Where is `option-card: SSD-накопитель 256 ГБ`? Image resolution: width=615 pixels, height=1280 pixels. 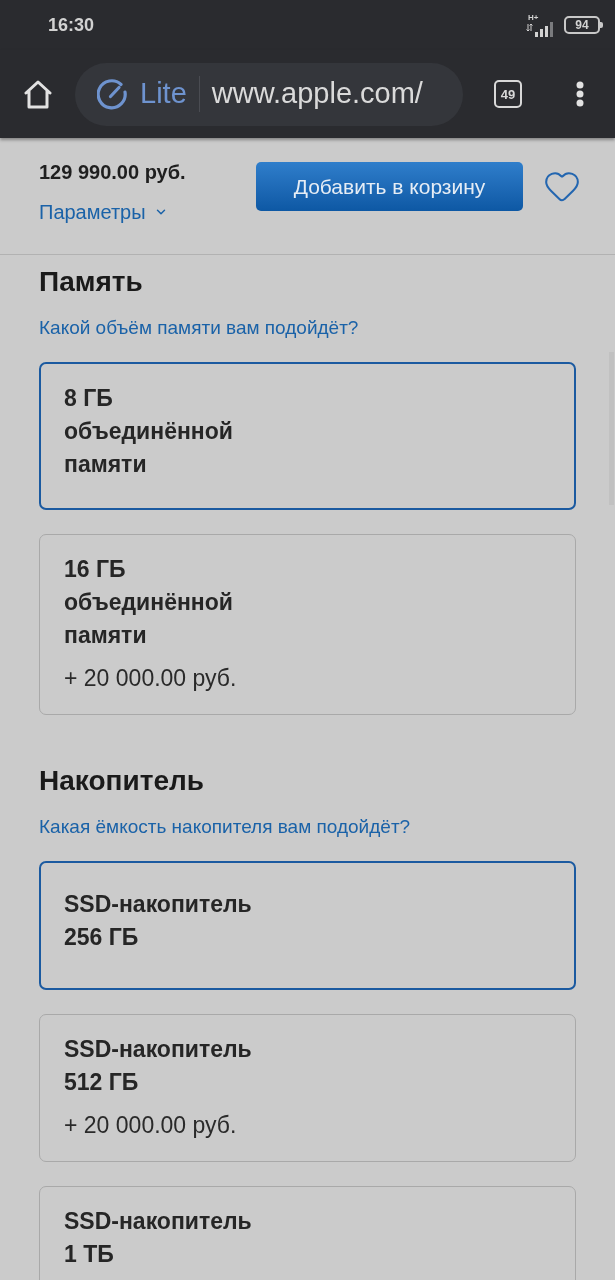
option-card: SSD-накопитель 256 ГБ is located at coordinates (307, 925).